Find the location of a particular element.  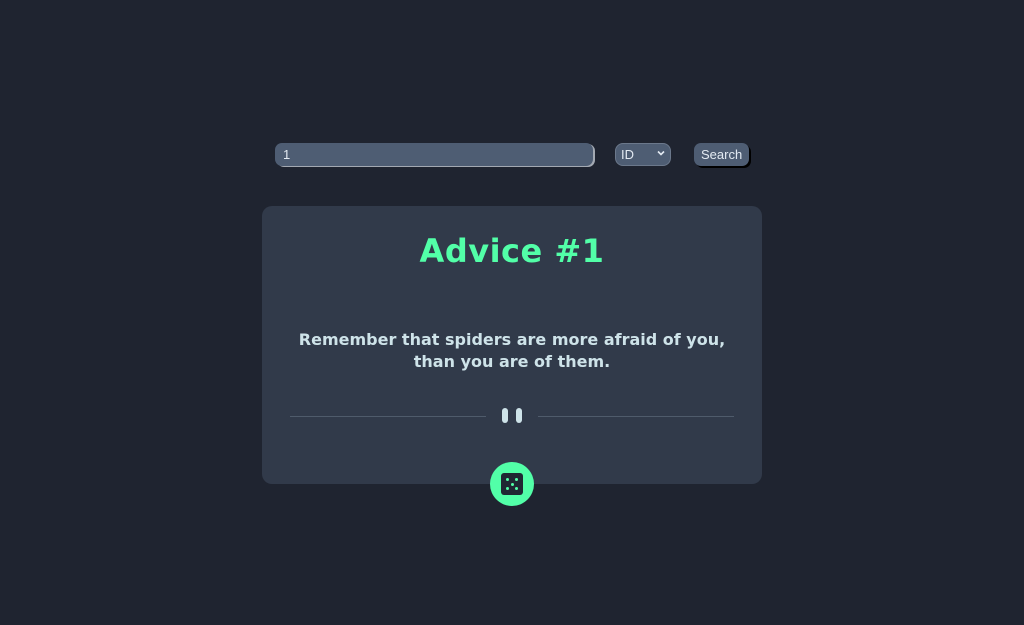

advice-title: Advice #1 is located at coordinates (512, 251).